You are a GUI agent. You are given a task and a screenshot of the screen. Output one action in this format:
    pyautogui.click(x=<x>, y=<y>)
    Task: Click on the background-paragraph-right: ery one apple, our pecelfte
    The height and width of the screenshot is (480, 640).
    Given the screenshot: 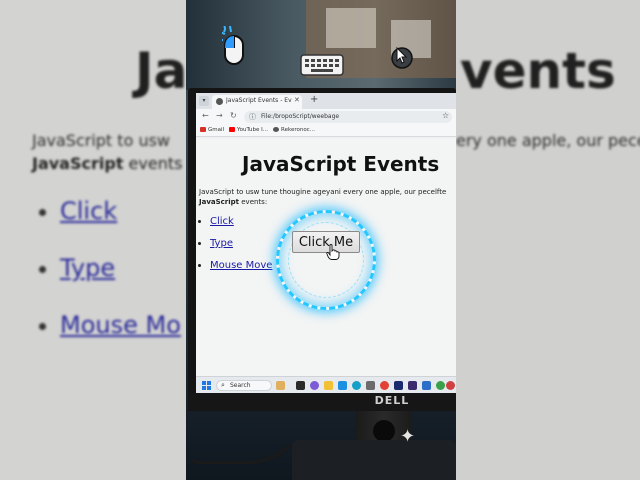 What is the action you would take?
    pyautogui.click(x=548, y=140)
    